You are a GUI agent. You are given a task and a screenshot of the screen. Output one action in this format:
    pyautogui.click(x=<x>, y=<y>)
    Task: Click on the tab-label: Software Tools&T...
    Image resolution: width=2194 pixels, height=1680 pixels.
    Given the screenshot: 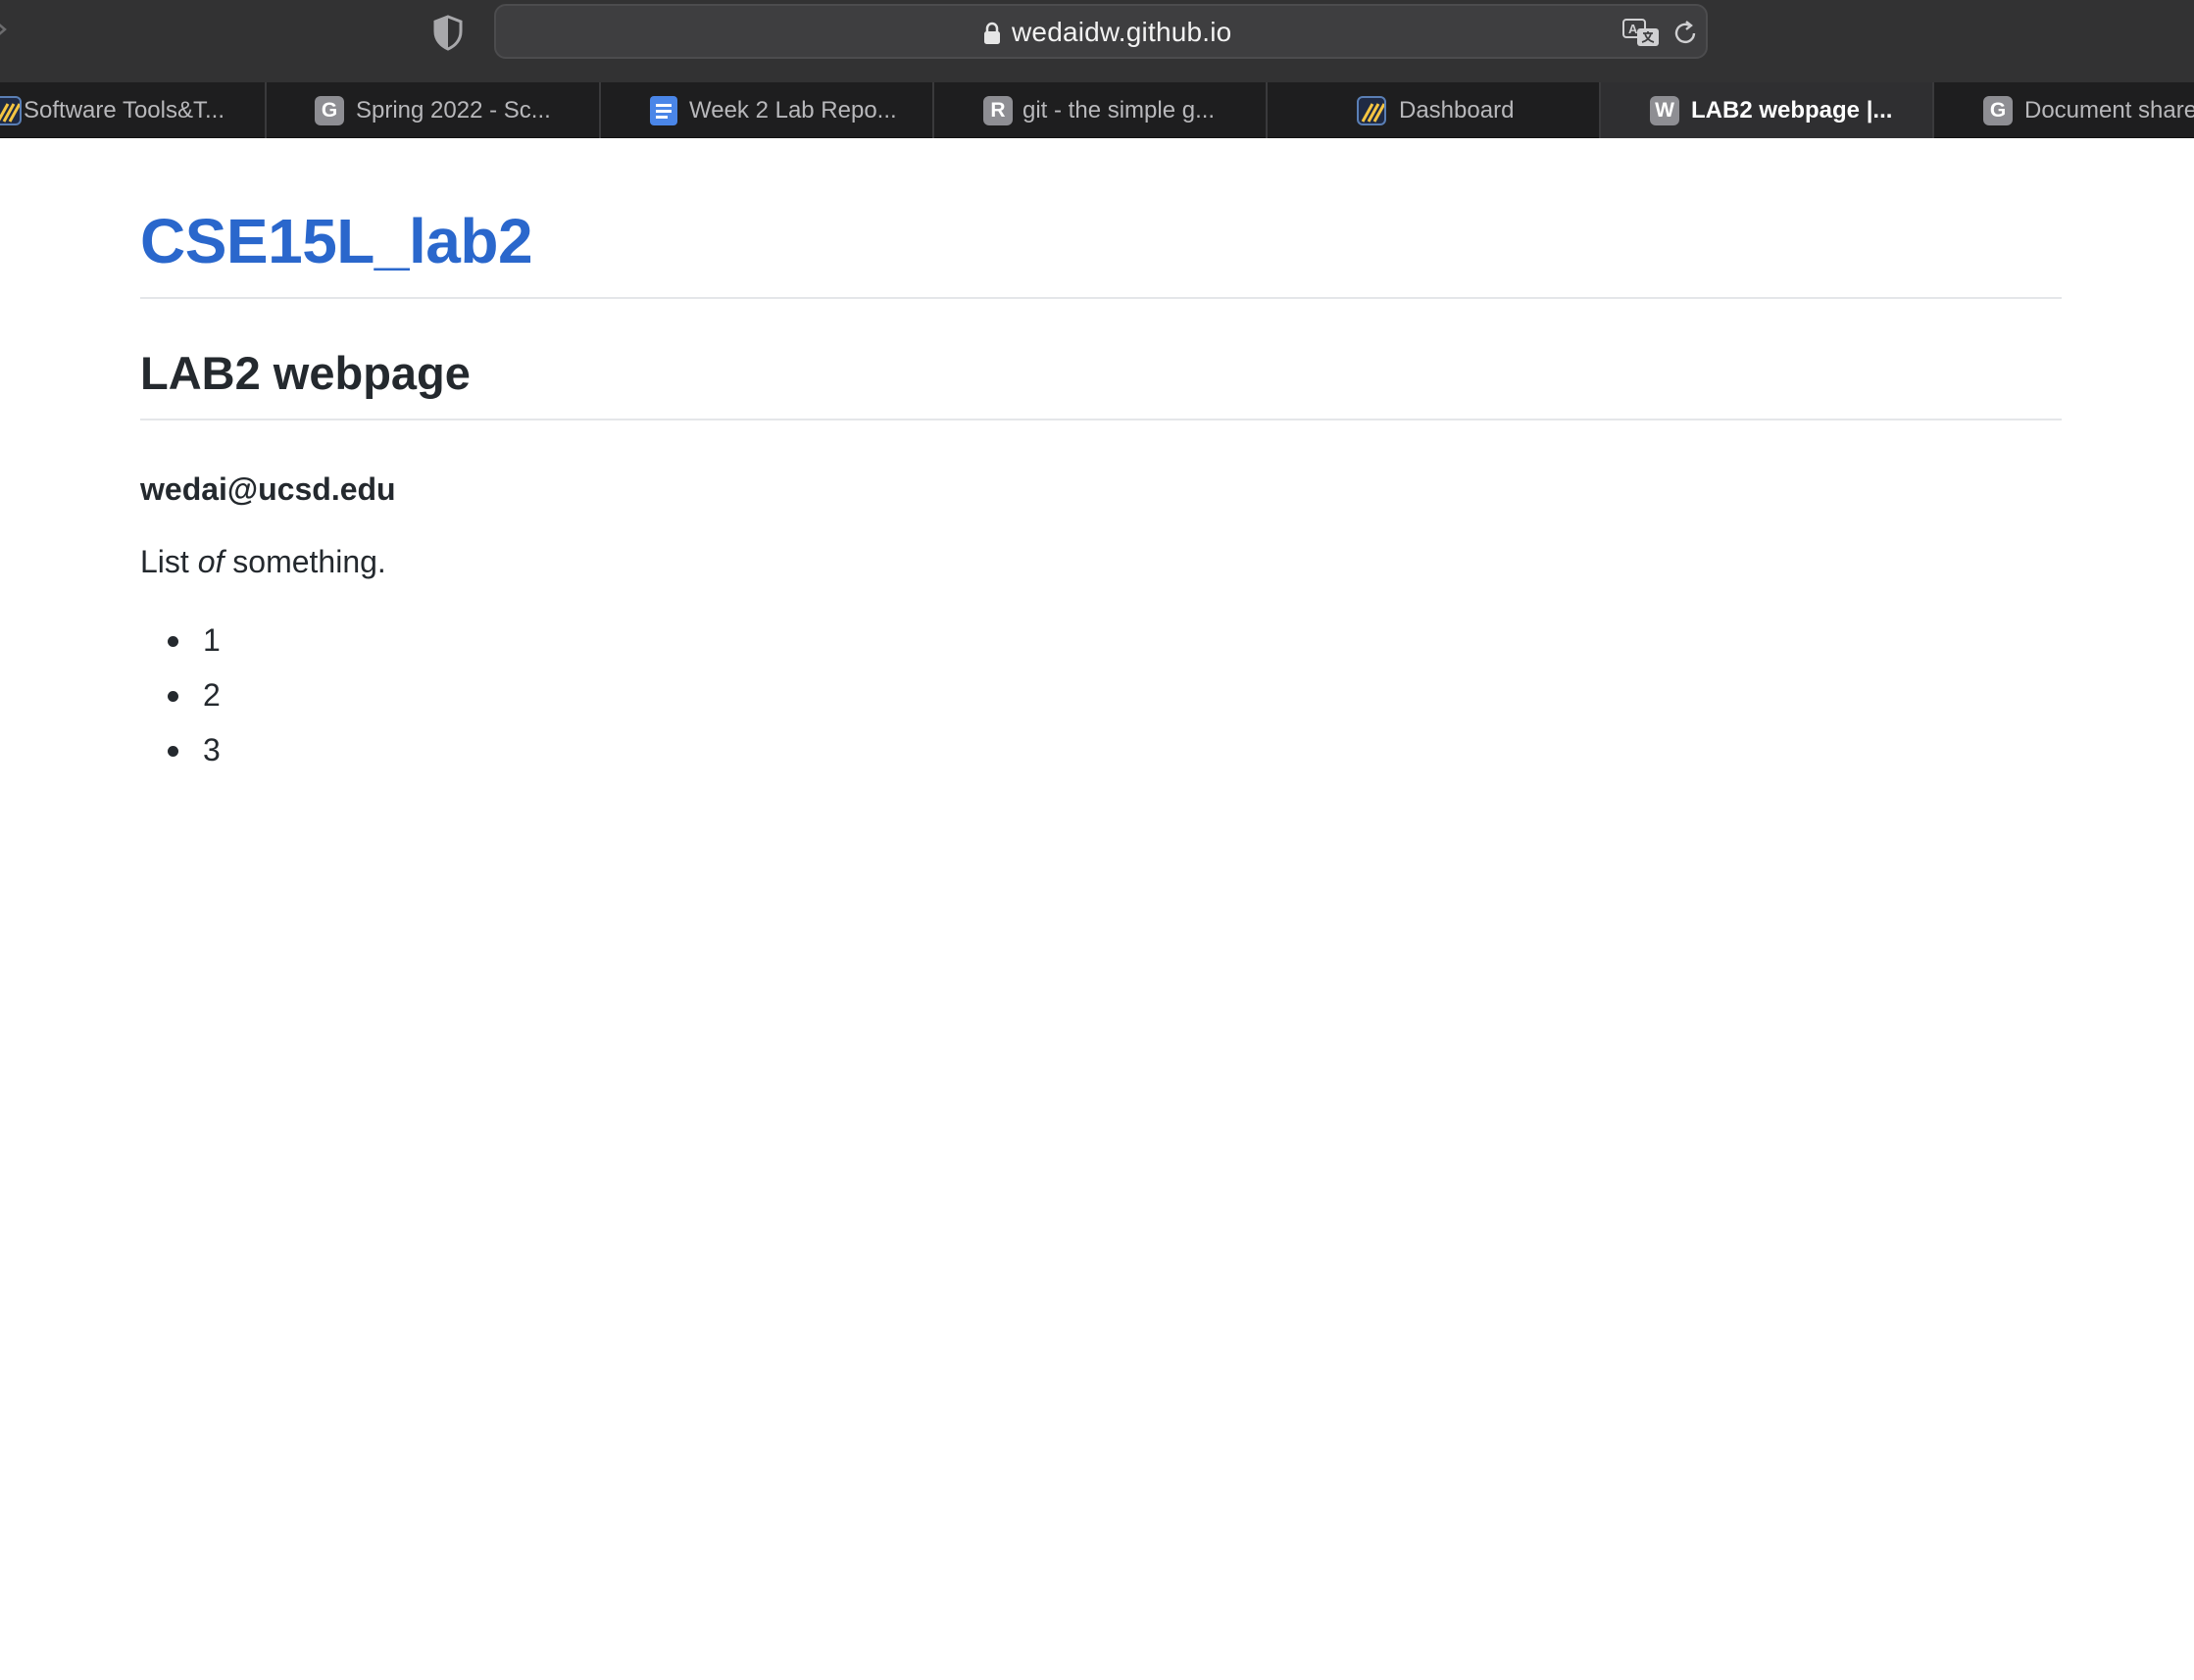 What is the action you would take?
    pyautogui.click(x=124, y=110)
    